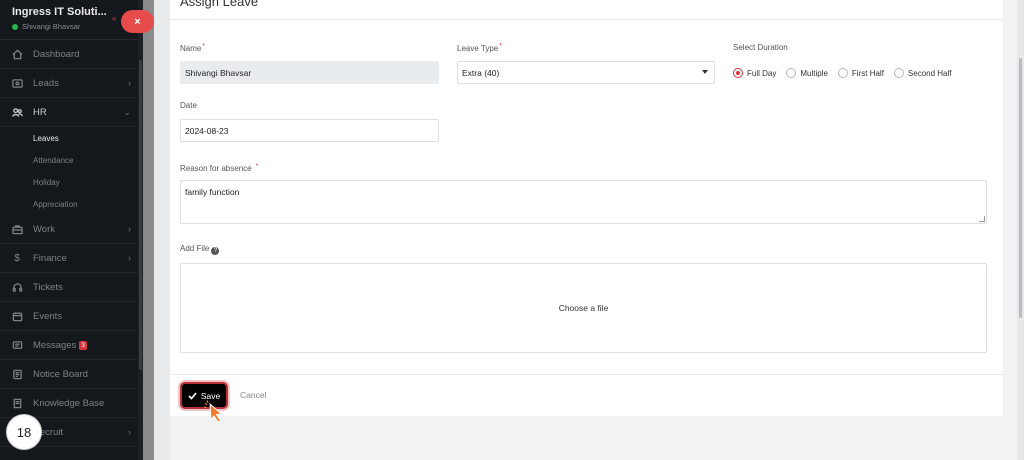 The width and height of the screenshot is (1024, 460). Describe the element at coordinates (71, 182) in the screenshot. I see `sidebar-subitem-holiday: Holiday` at that location.